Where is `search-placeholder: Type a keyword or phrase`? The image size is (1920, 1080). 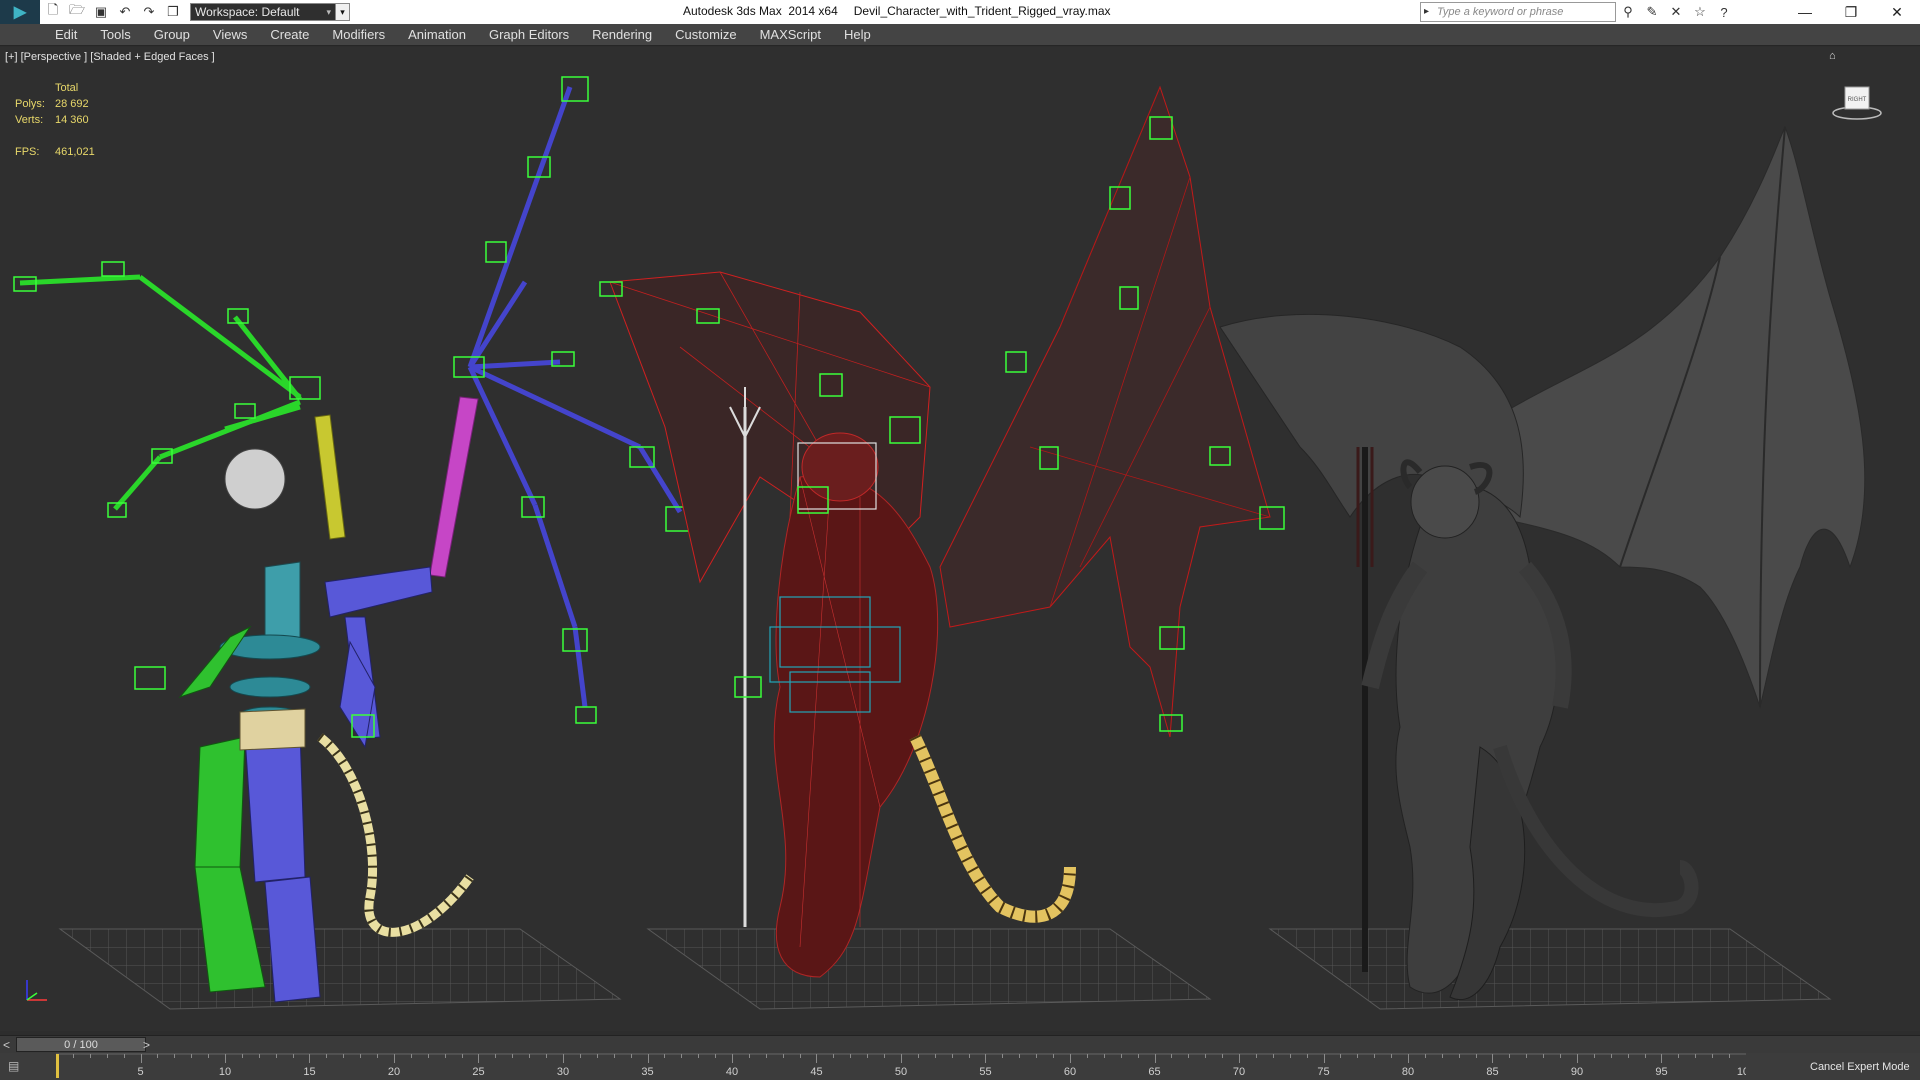 search-placeholder: Type a keyword or phrase is located at coordinates (1500, 12).